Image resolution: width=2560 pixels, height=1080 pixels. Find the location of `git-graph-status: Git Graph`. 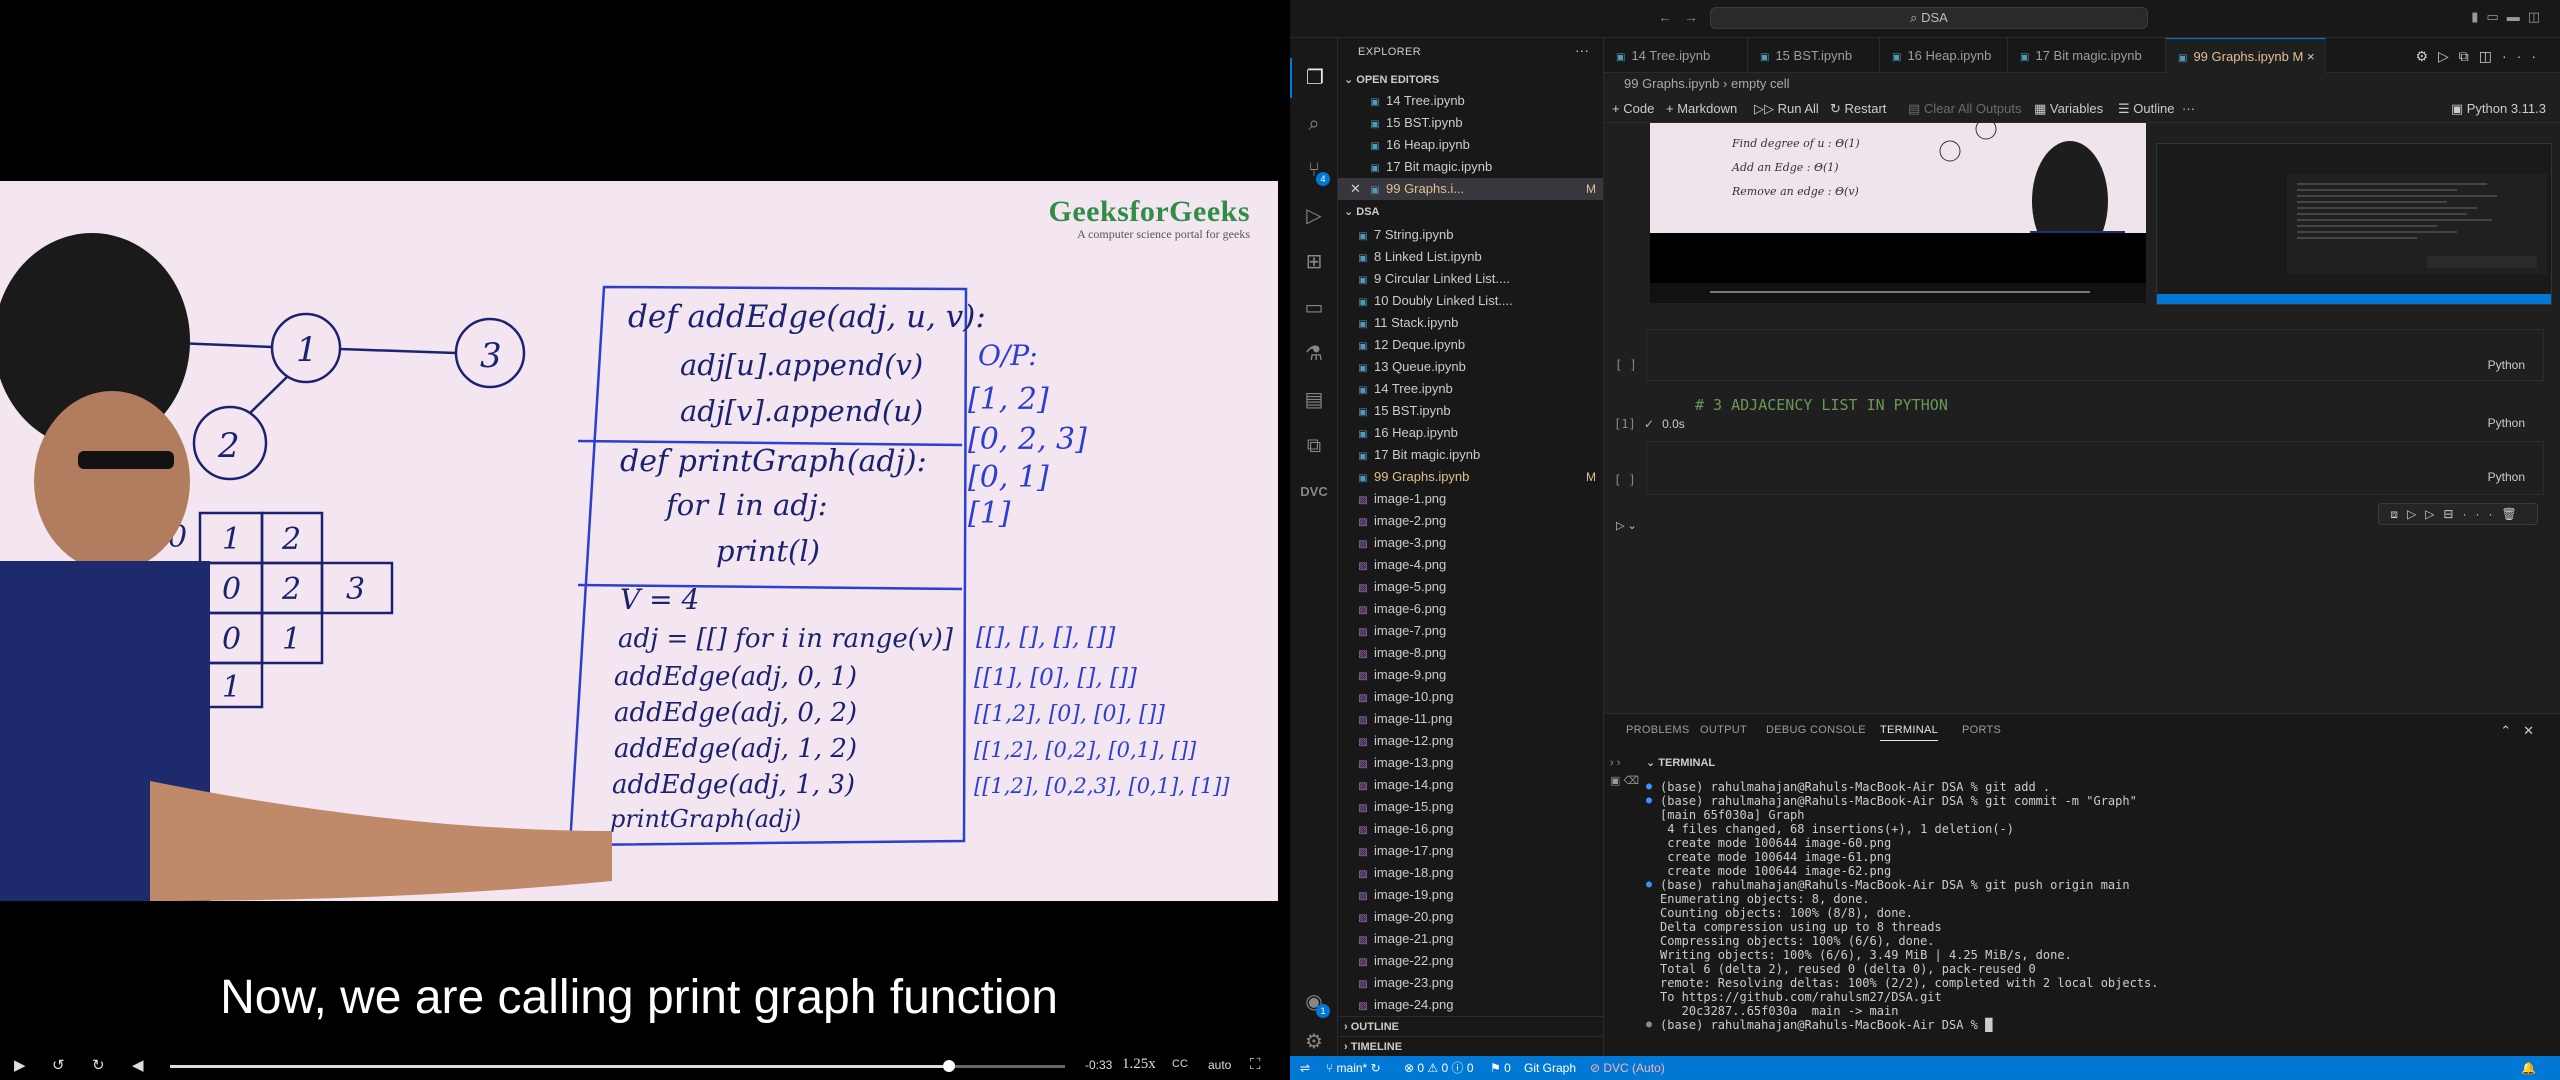

git-graph-status: Git Graph is located at coordinates (1550, 1068).